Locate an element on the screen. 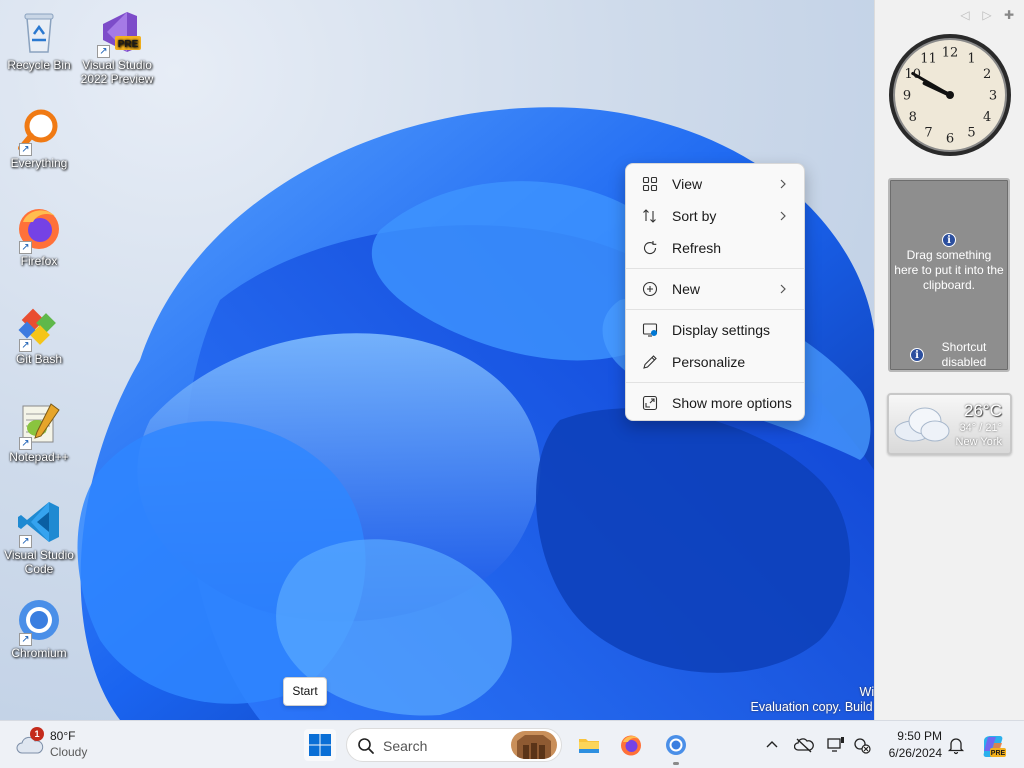 This screenshot has width=1024, height=768. add-gadget-icon: ✚ is located at coordinates (1009, 15).